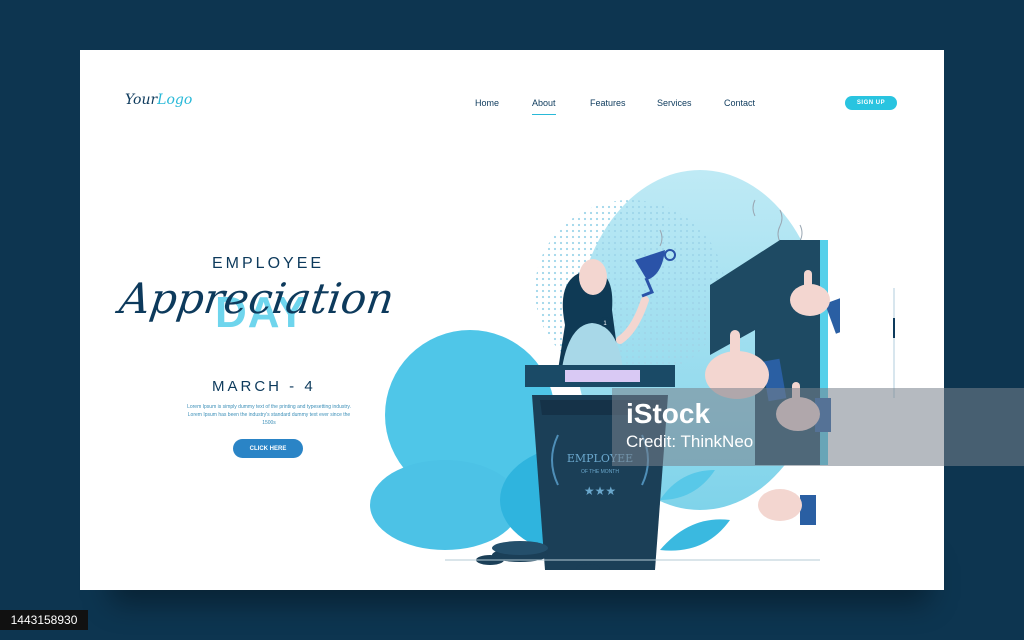 Image resolution: width=1024 pixels, height=640 pixels. Describe the element at coordinates (600, 491) in the screenshot. I see `star-icons: ★★★` at that location.